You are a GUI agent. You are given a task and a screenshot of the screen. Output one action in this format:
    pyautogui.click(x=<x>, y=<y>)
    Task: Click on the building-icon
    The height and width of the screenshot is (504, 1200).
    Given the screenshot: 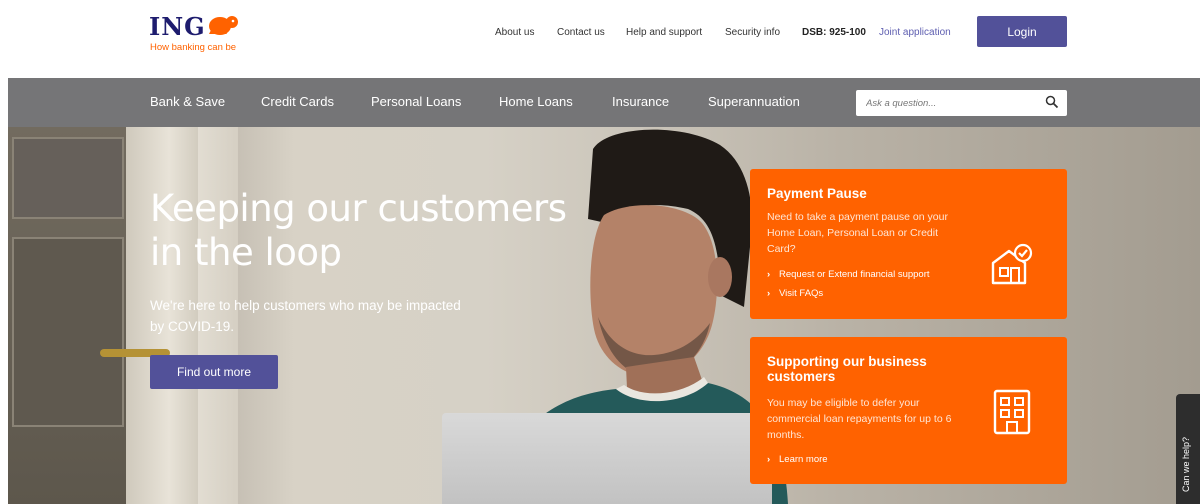 What is the action you would take?
    pyautogui.click(x=1012, y=412)
    